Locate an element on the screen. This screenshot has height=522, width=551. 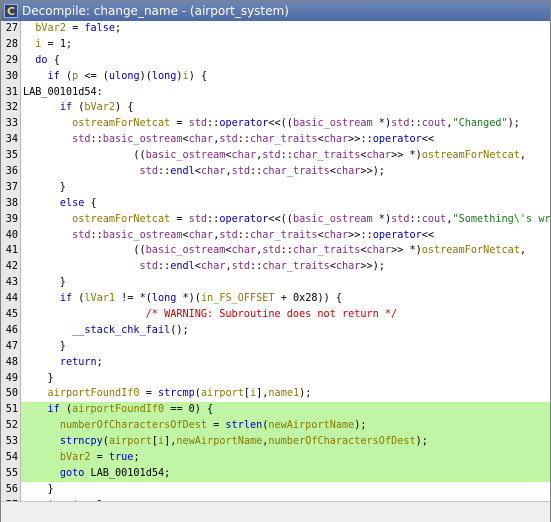
line-number: 29 is located at coordinates (11, 60).